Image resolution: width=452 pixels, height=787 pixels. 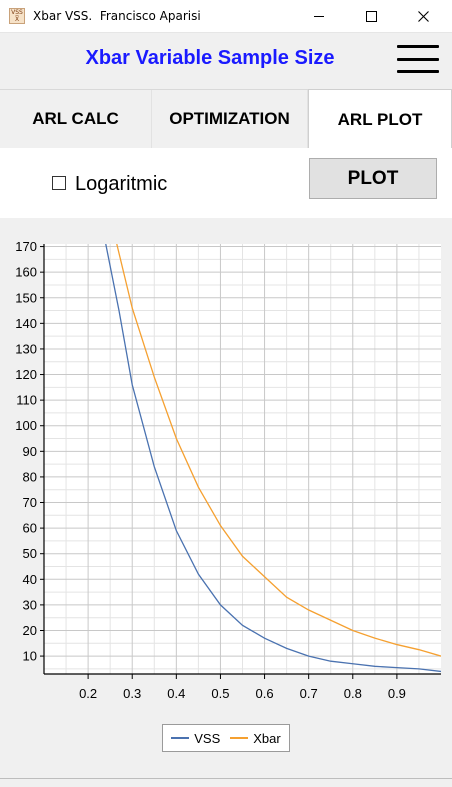 I want to click on y-tick-label: 140, so click(x=26, y=323).